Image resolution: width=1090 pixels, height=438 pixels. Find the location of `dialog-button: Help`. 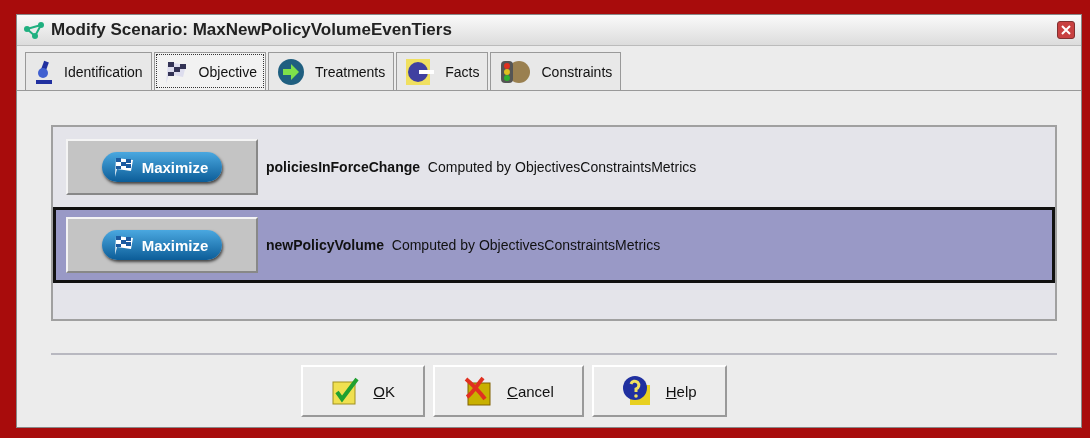

dialog-button: Help is located at coordinates (659, 391).